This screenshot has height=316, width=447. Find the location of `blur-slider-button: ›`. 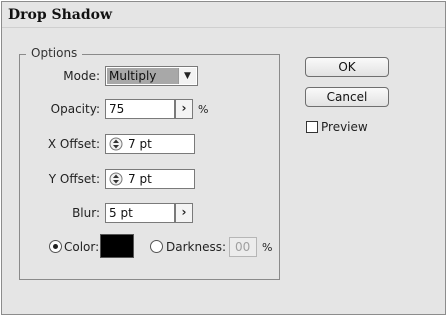

blur-slider-button: › is located at coordinates (184, 213).